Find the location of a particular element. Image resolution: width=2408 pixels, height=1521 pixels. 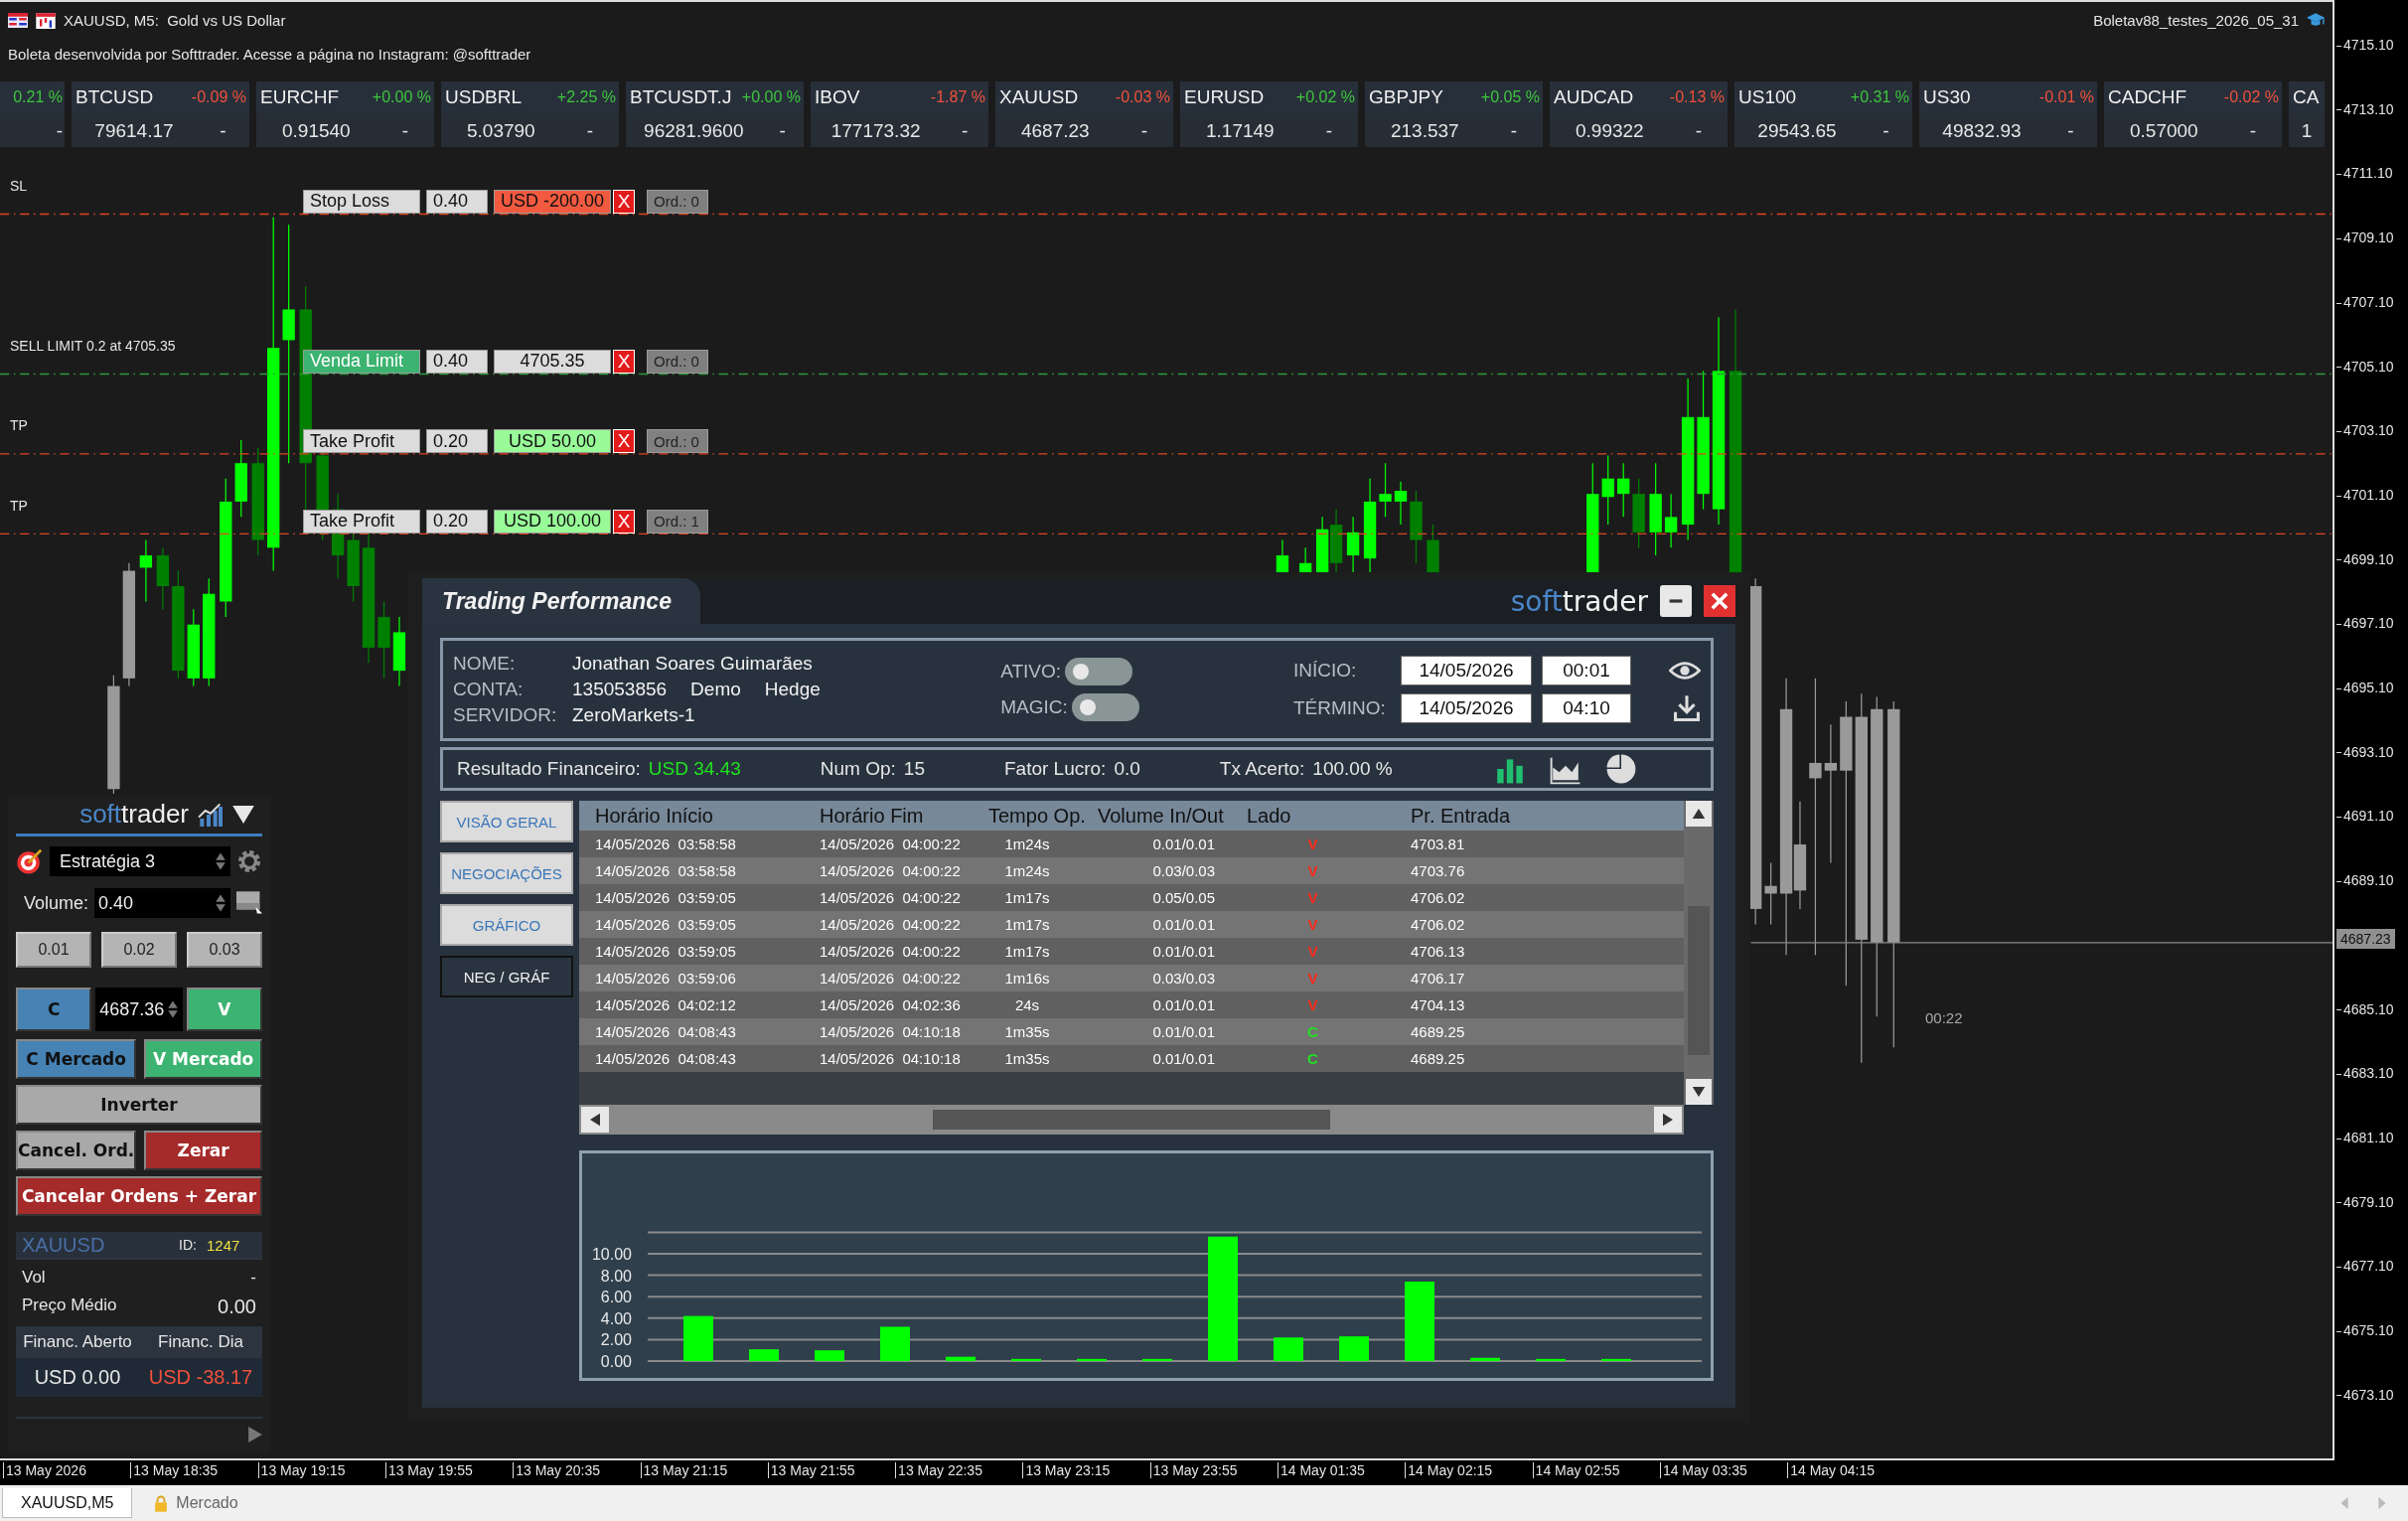

order-button: Cancel. Ord. is located at coordinates (76, 1150).